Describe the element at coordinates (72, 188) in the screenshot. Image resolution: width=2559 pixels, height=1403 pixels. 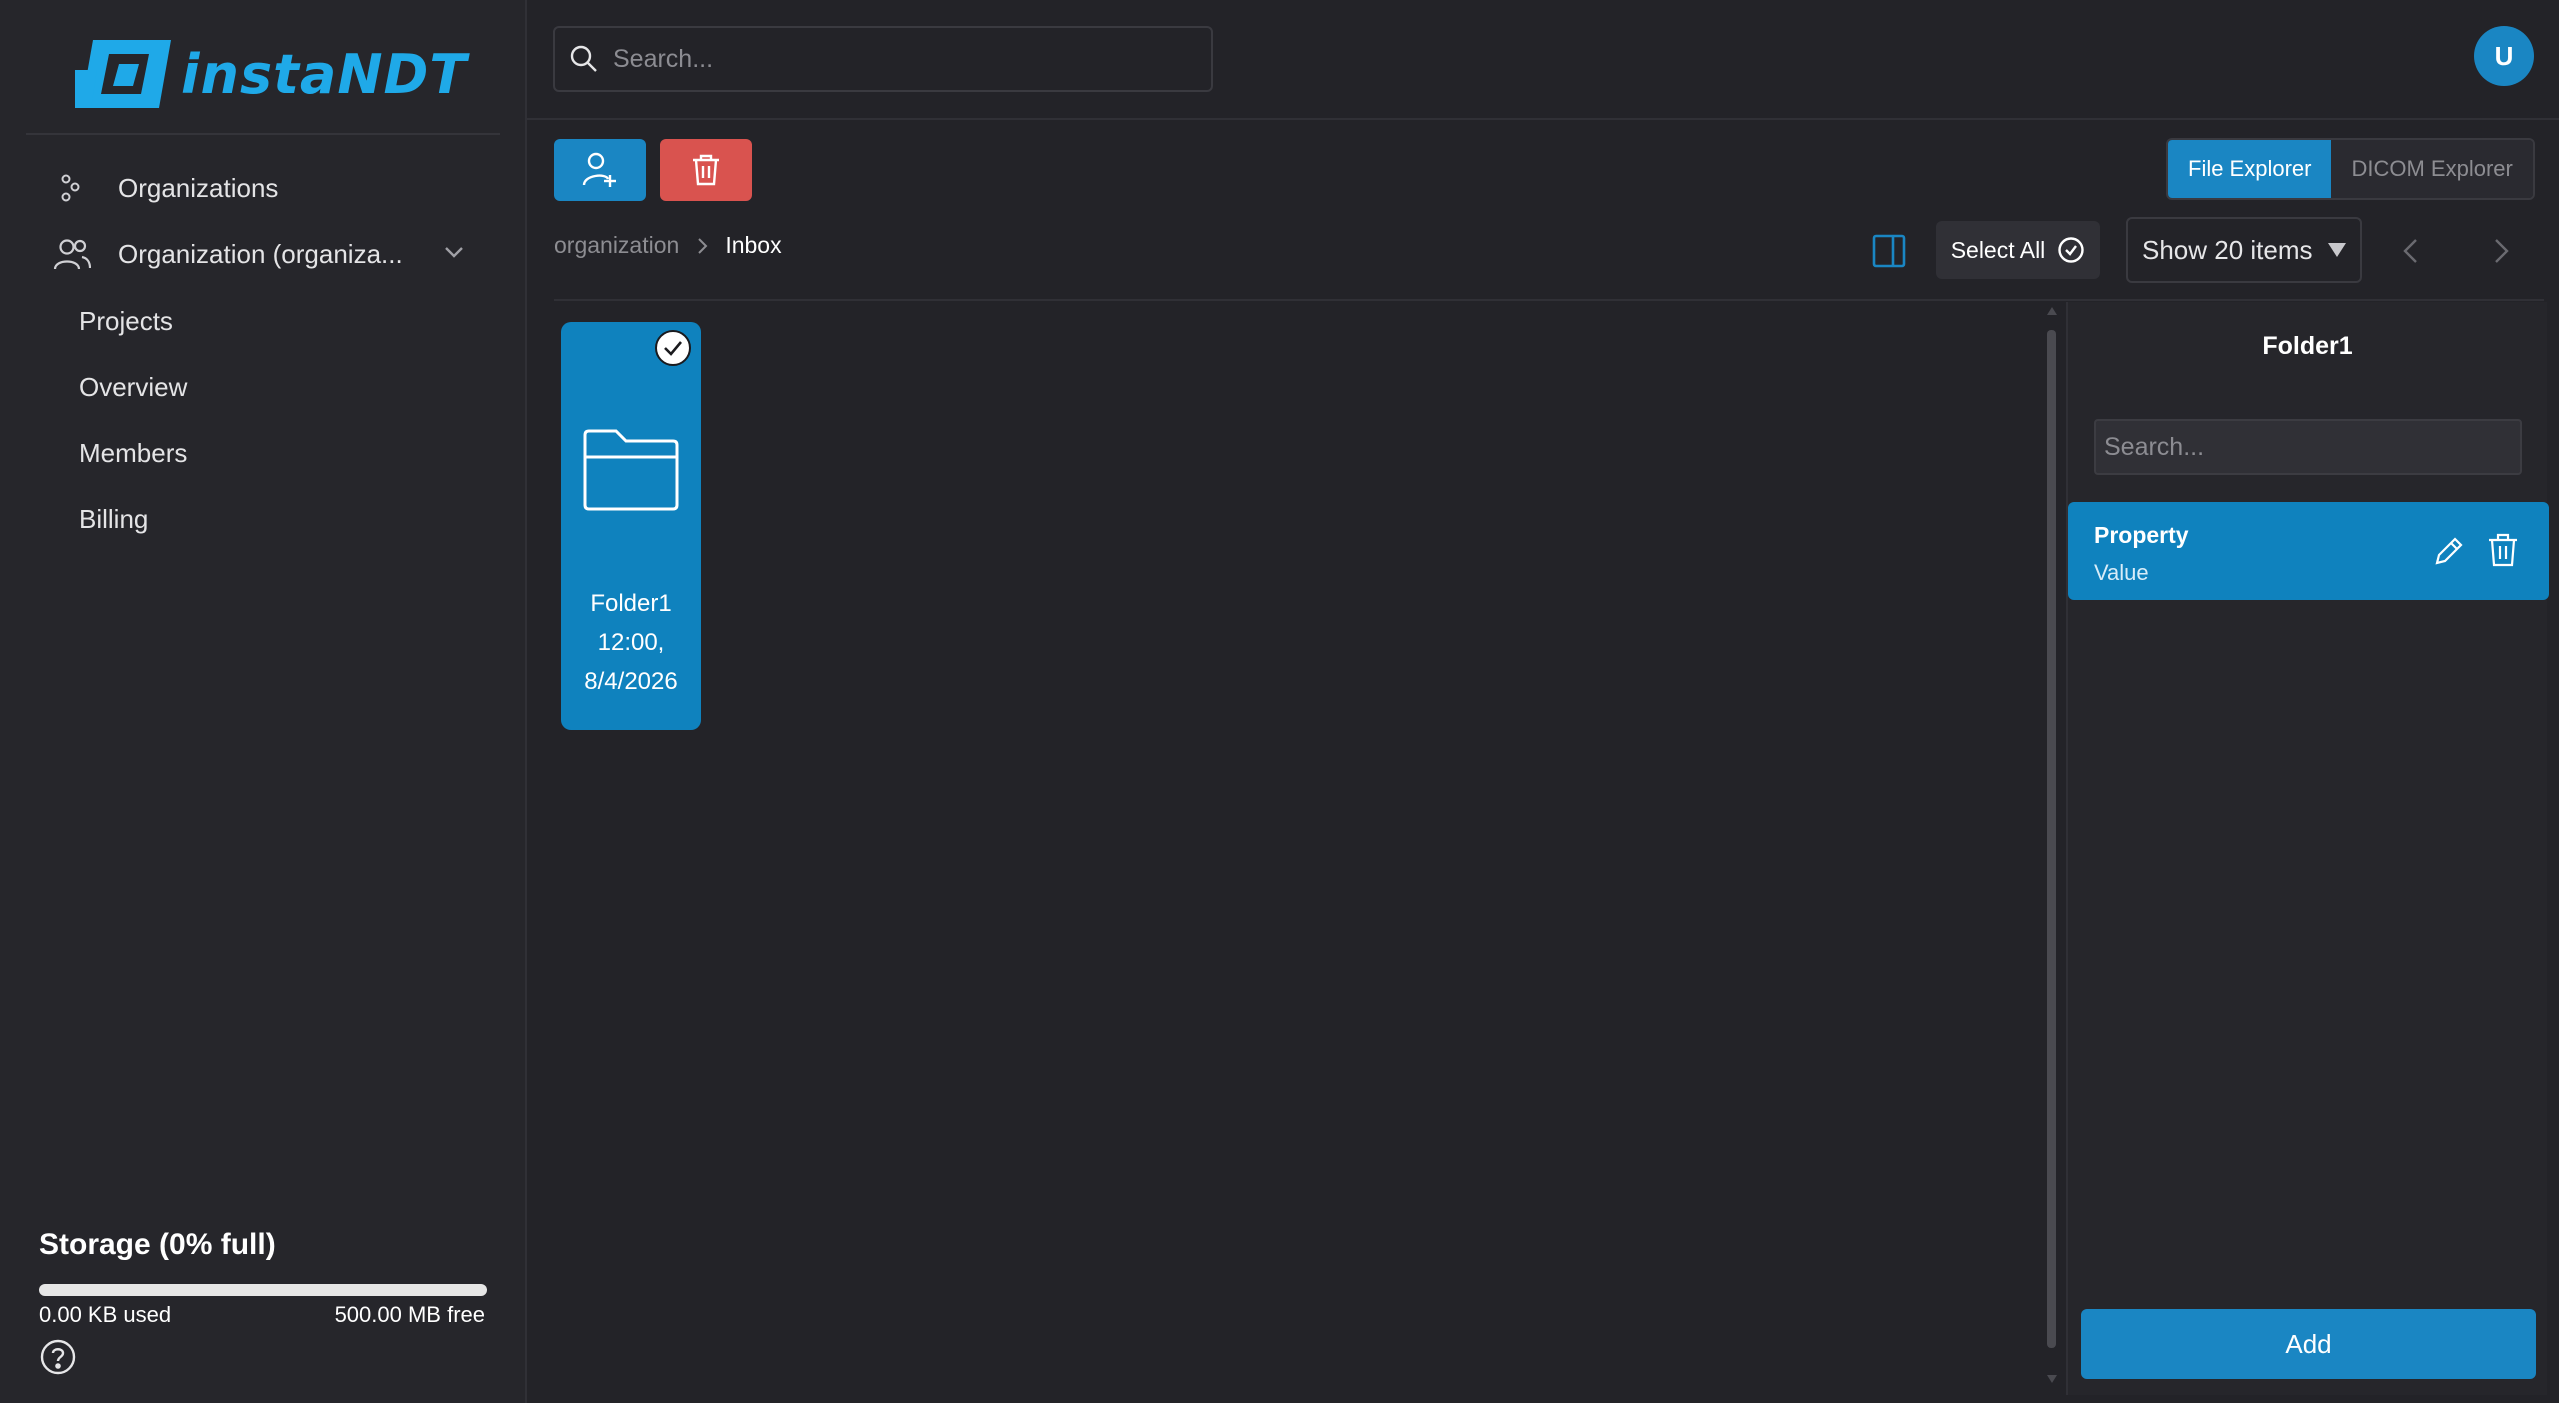
I see `organizations-icon` at that location.